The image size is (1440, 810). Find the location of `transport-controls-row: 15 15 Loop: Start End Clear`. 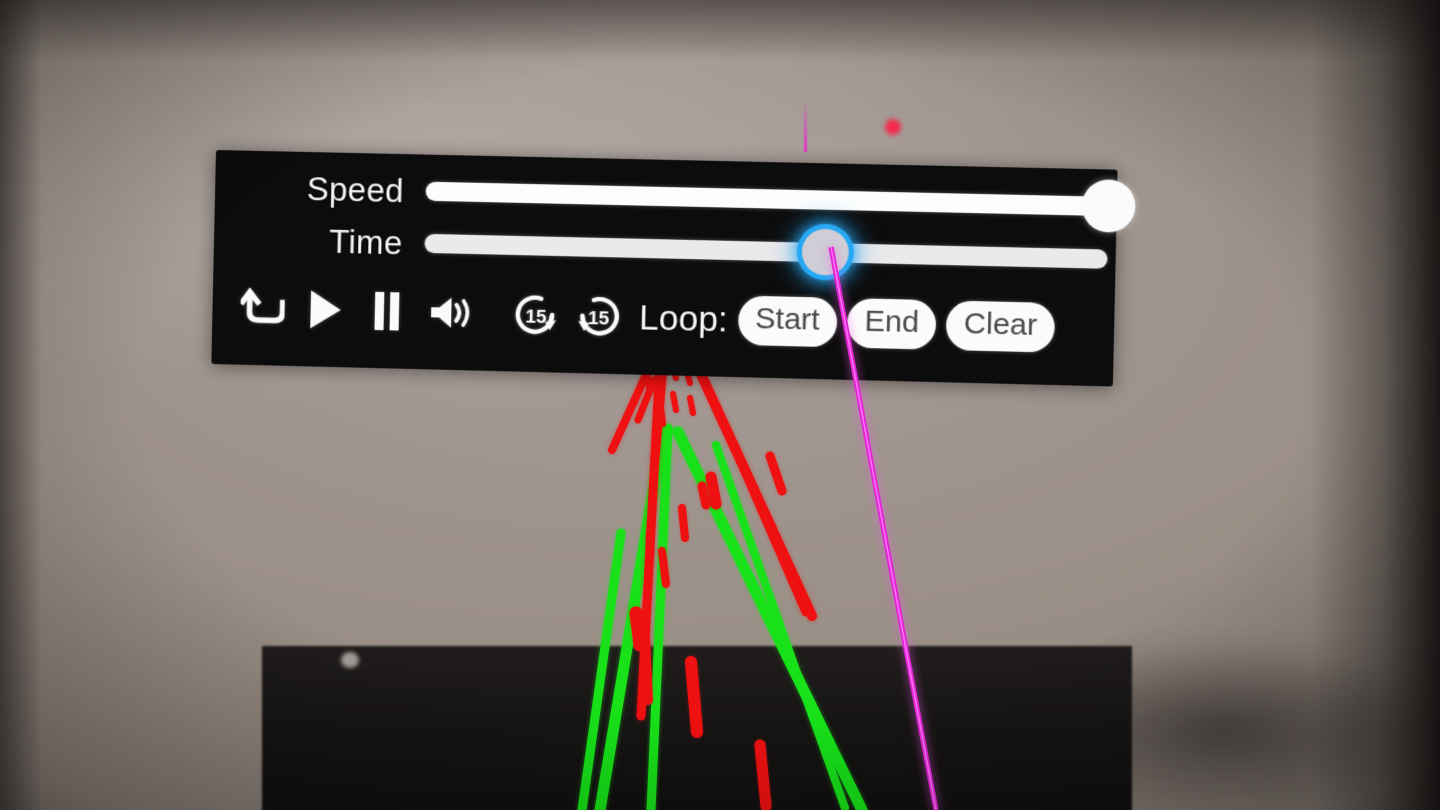

transport-controls-row: 15 15 Loop: Start End Clear is located at coordinates (670, 318).